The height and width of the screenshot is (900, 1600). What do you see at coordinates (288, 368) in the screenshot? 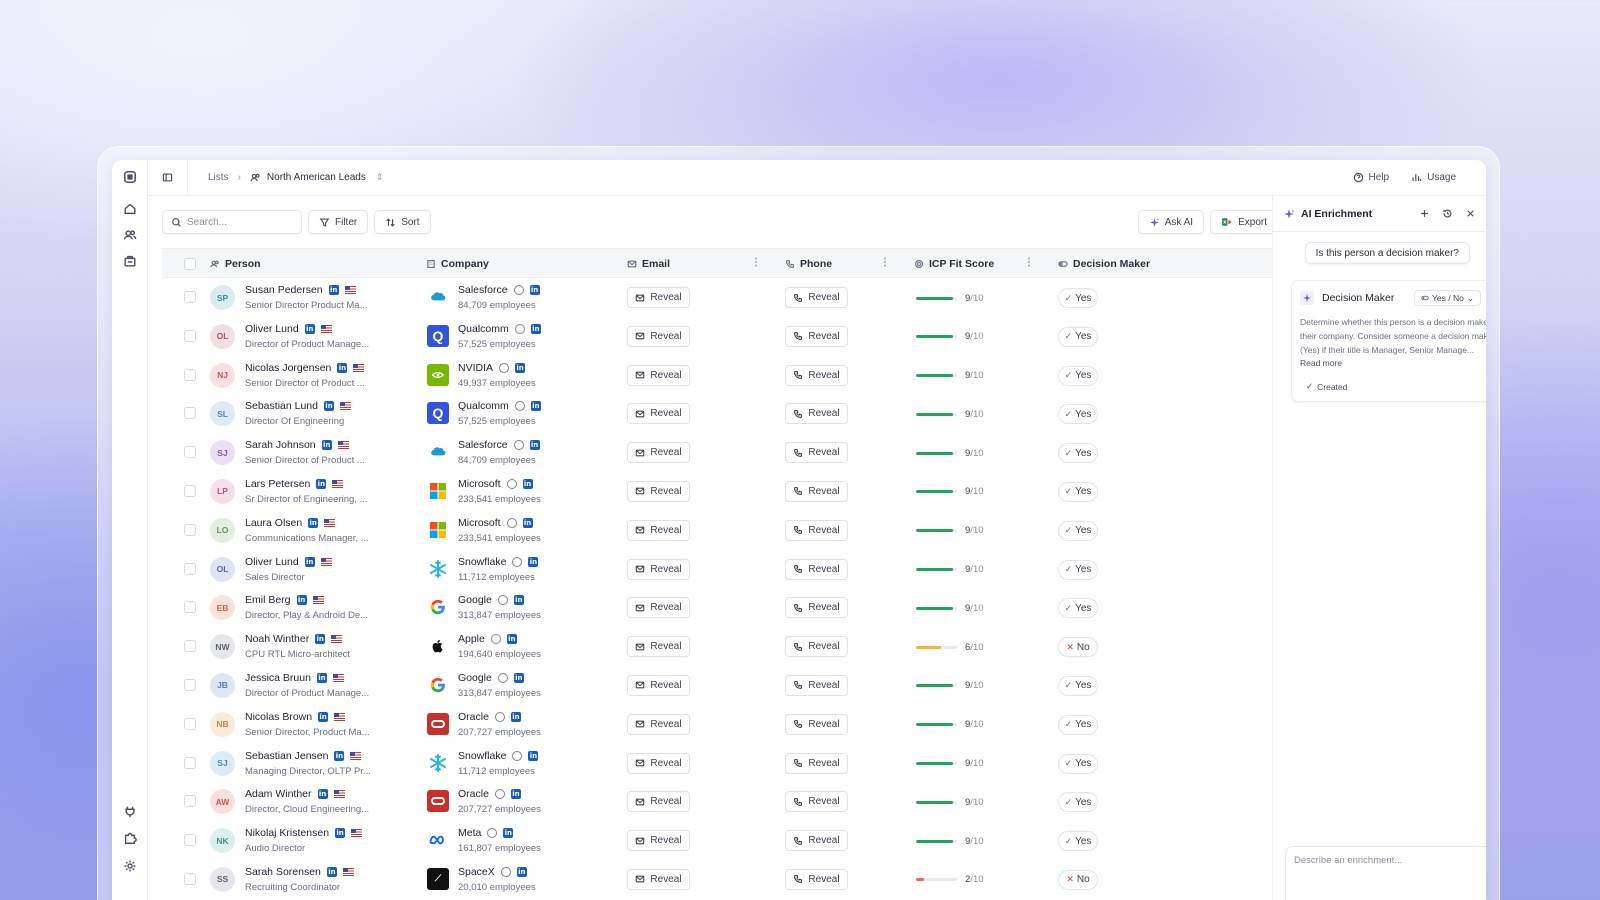
I see `person-name: Nicolas Jorgensen` at bounding box center [288, 368].